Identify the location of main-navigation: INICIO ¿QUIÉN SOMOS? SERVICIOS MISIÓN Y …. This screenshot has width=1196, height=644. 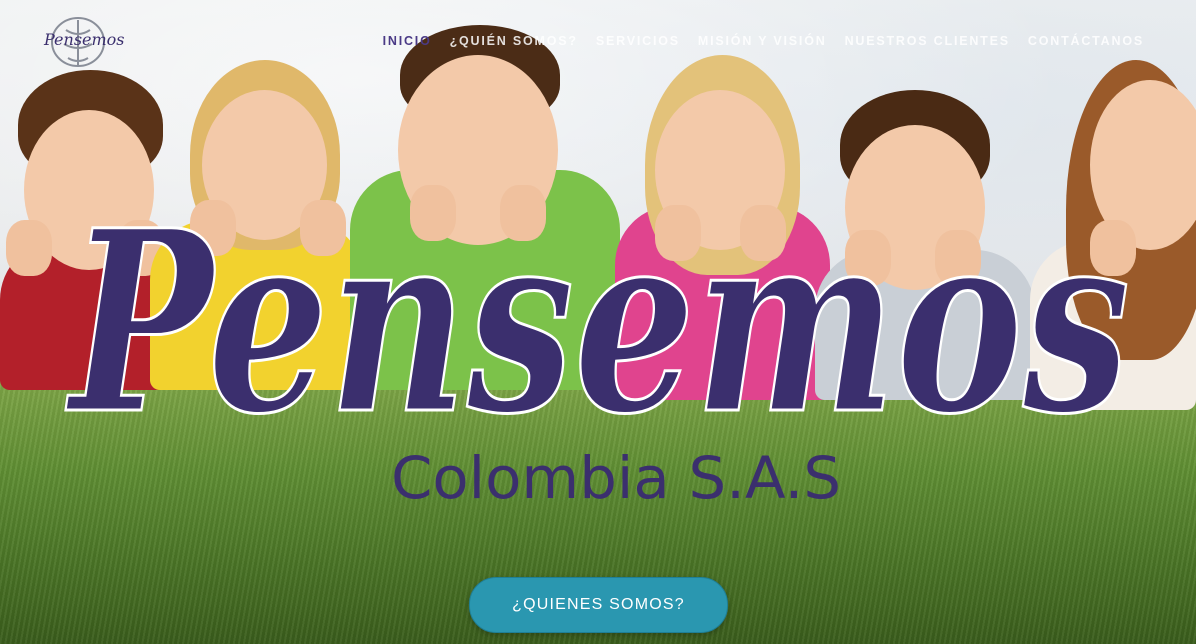
(763, 41).